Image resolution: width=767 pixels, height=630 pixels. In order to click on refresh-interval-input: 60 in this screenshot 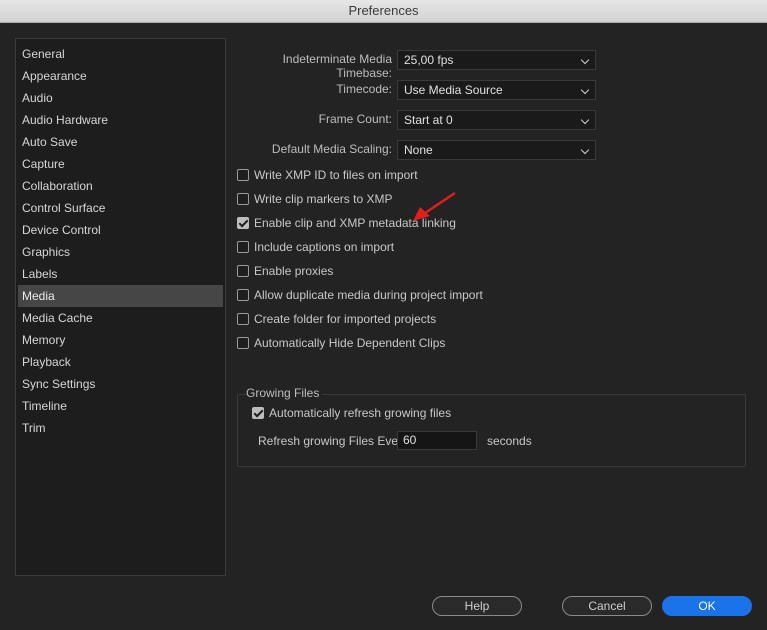, I will do `click(437, 440)`.